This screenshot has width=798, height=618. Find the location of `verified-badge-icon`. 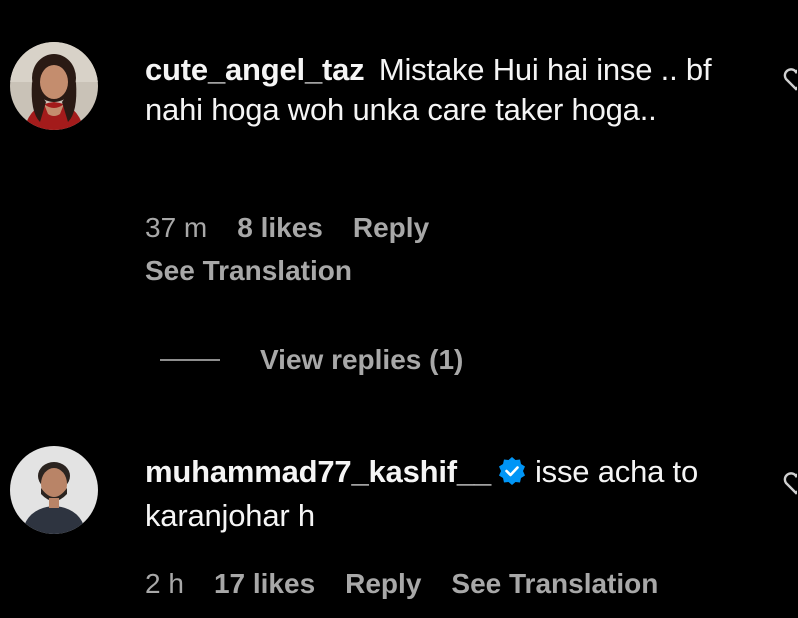

verified-badge-icon is located at coordinates (512, 476).